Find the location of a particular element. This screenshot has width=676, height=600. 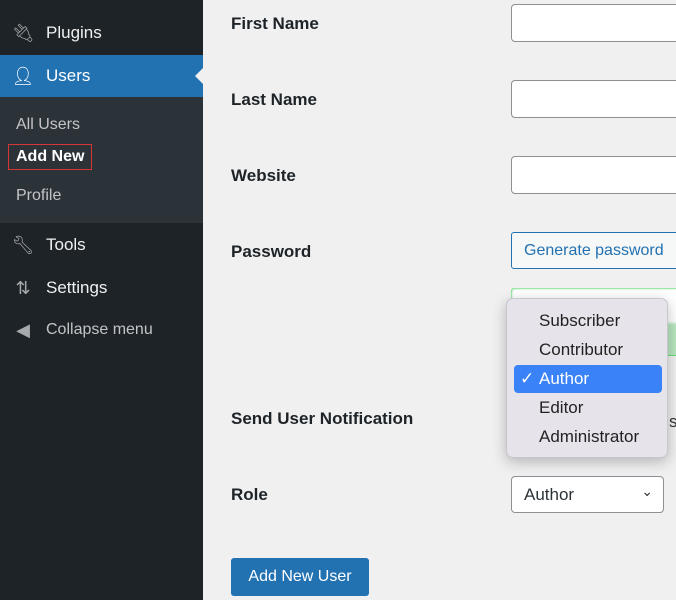

menu-tools: 🔧︎ Tools is located at coordinates (101, 245).